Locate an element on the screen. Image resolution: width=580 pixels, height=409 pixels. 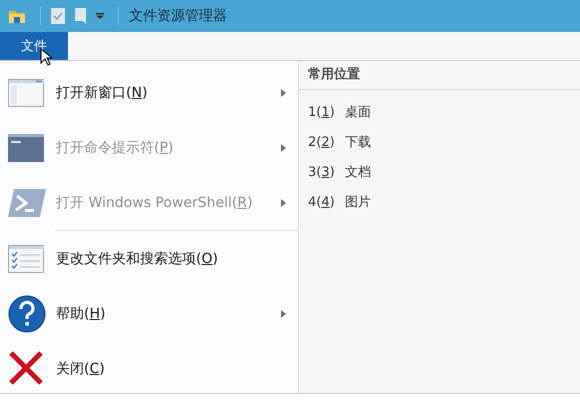
menu-item: 打开新窗口(N) is located at coordinates (149, 92).